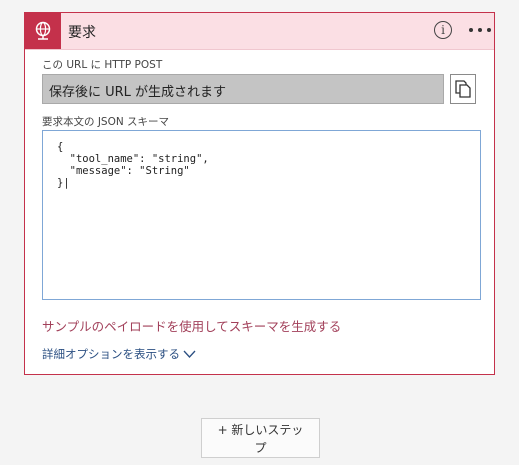 This screenshot has height=465, width=519. Describe the element at coordinates (189, 354) in the screenshot. I see `chevron-down-icon` at that location.